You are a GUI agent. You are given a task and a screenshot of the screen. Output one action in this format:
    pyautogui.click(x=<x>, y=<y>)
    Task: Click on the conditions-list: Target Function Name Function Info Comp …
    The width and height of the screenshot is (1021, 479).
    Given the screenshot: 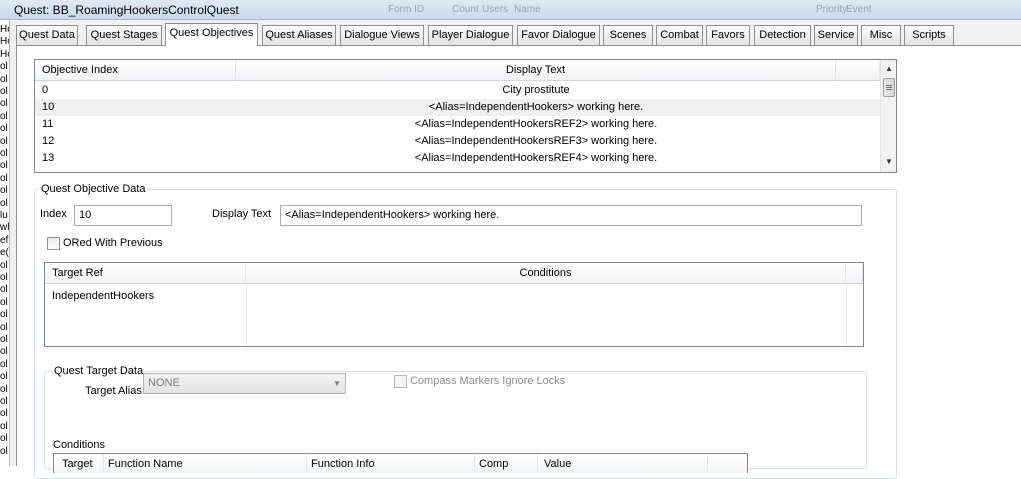 What is the action you would take?
    pyautogui.click(x=400, y=463)
    